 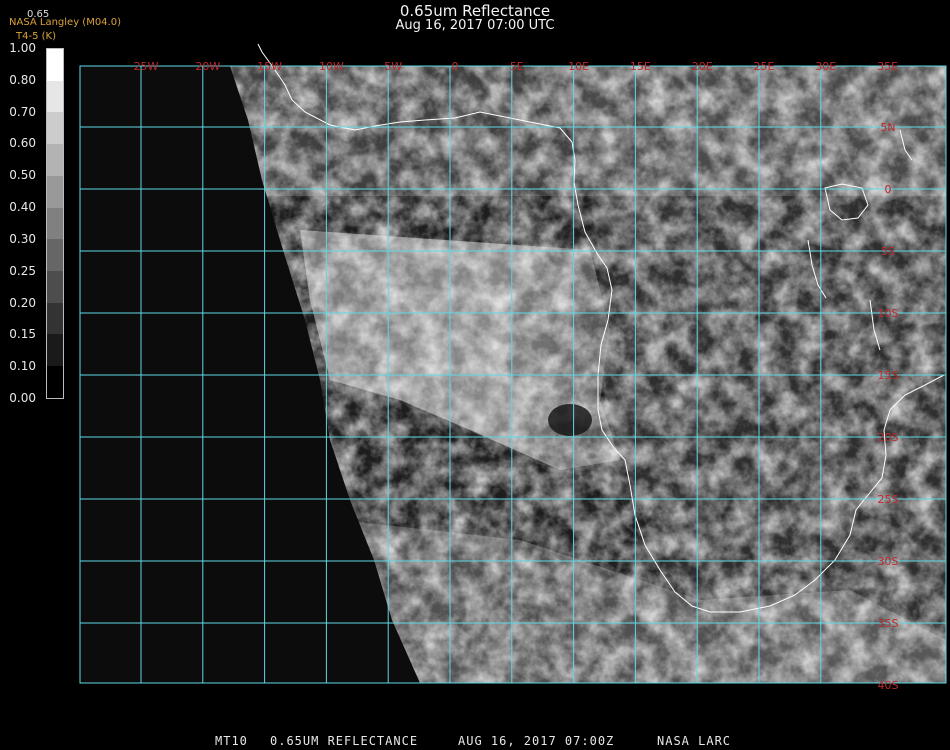 I want to click on latitude-label: 40S, so click(x=888, y=685).